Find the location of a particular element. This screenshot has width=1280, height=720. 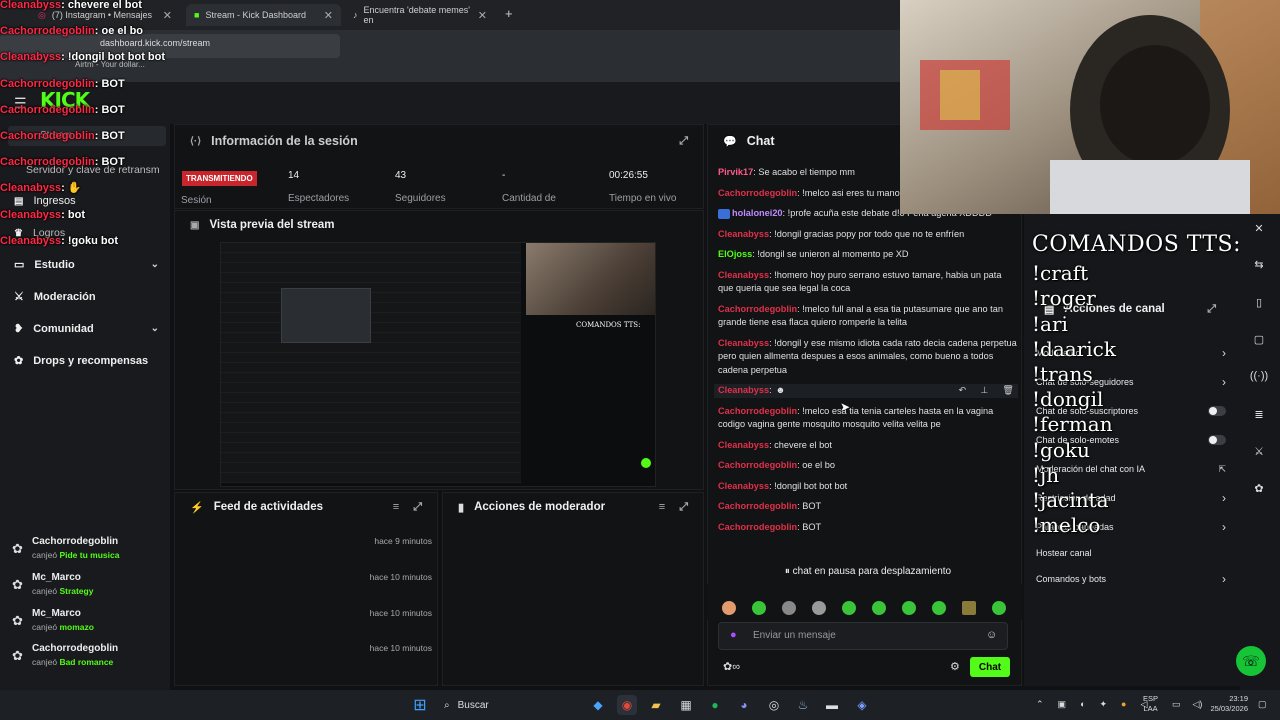

taskbar-search: ⌕ Buscar is located at coordinates (506, 705).